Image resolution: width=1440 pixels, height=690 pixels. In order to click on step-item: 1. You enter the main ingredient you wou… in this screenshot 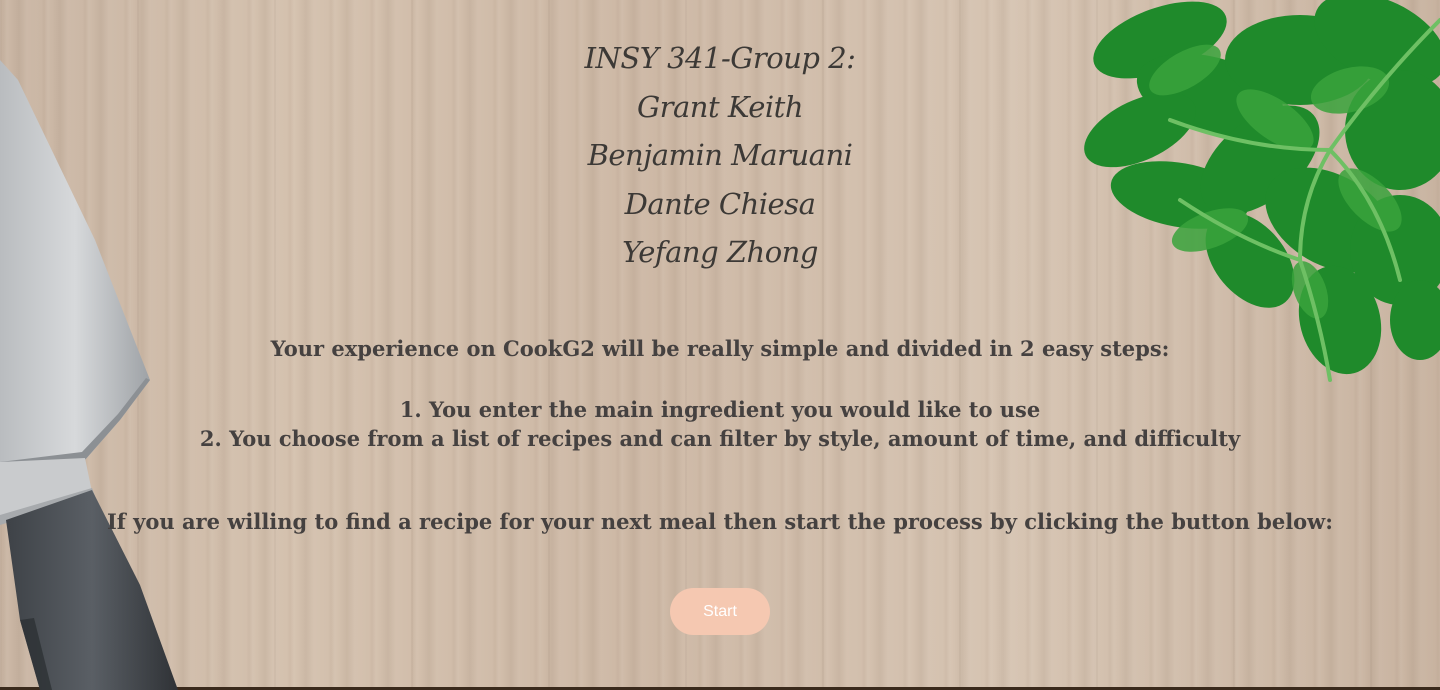, I will do `click(720, 409)`.